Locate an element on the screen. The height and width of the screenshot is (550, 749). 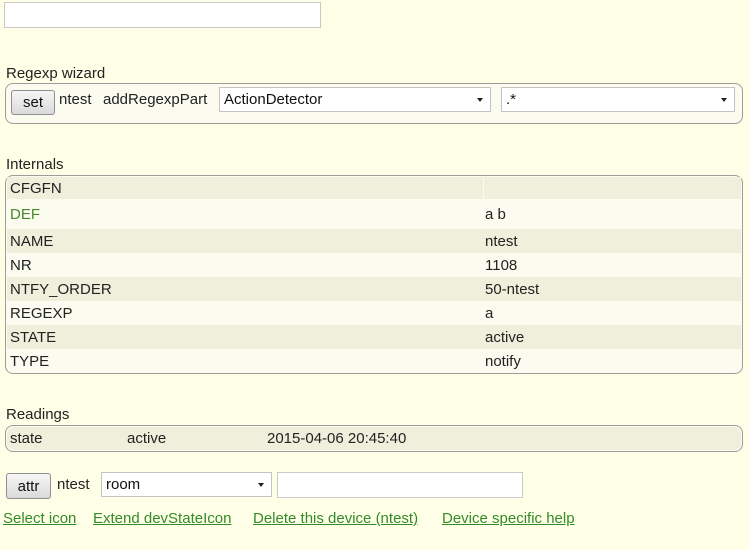
wizard-regex-select: .* is located at coordinates (618, 99).